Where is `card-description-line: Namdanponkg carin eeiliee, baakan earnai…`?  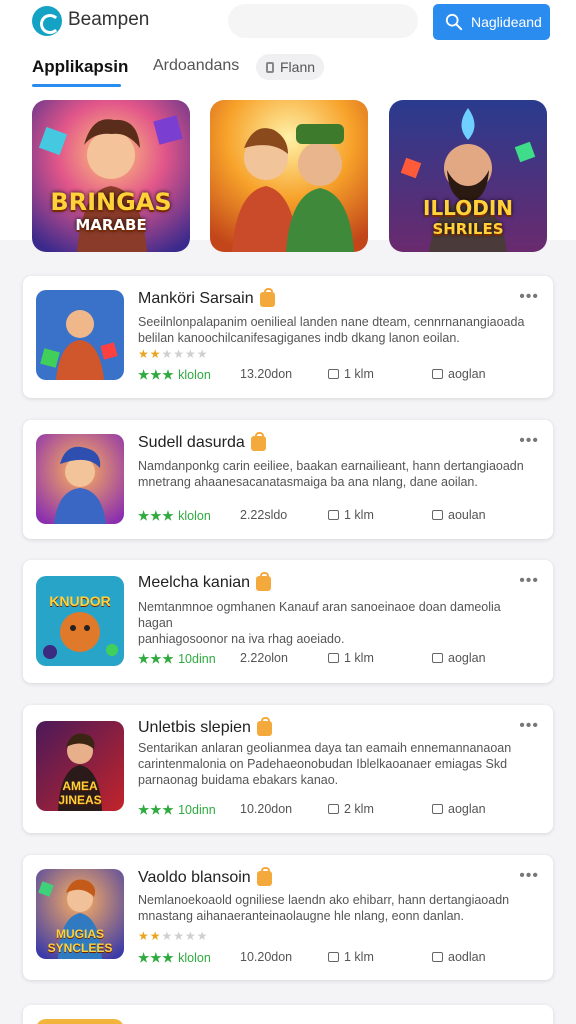
card-description-line: Namdanponkg carin eeiliee, baakan earnai… is located at coordinates (331, 466).